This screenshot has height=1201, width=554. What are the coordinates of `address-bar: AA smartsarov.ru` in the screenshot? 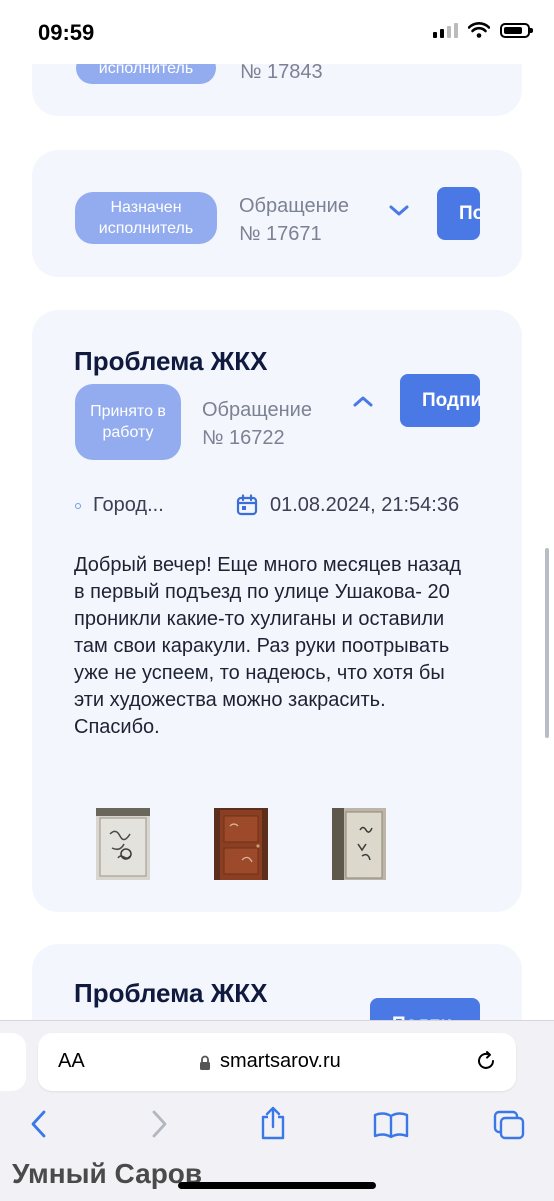 It's located at (277, 1062).